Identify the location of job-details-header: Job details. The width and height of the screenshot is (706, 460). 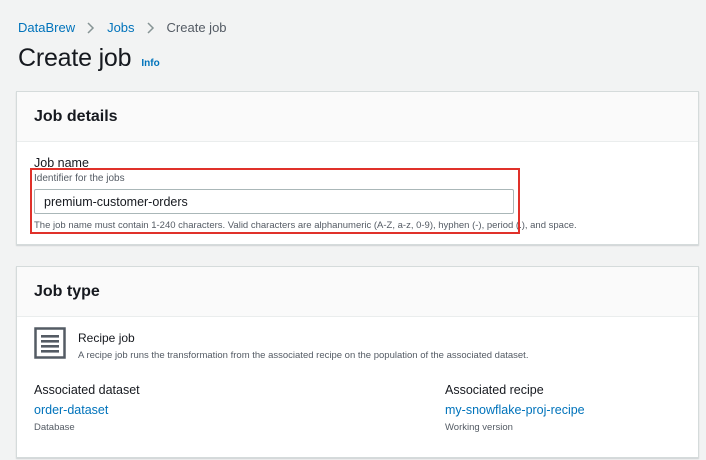
(357, 117).